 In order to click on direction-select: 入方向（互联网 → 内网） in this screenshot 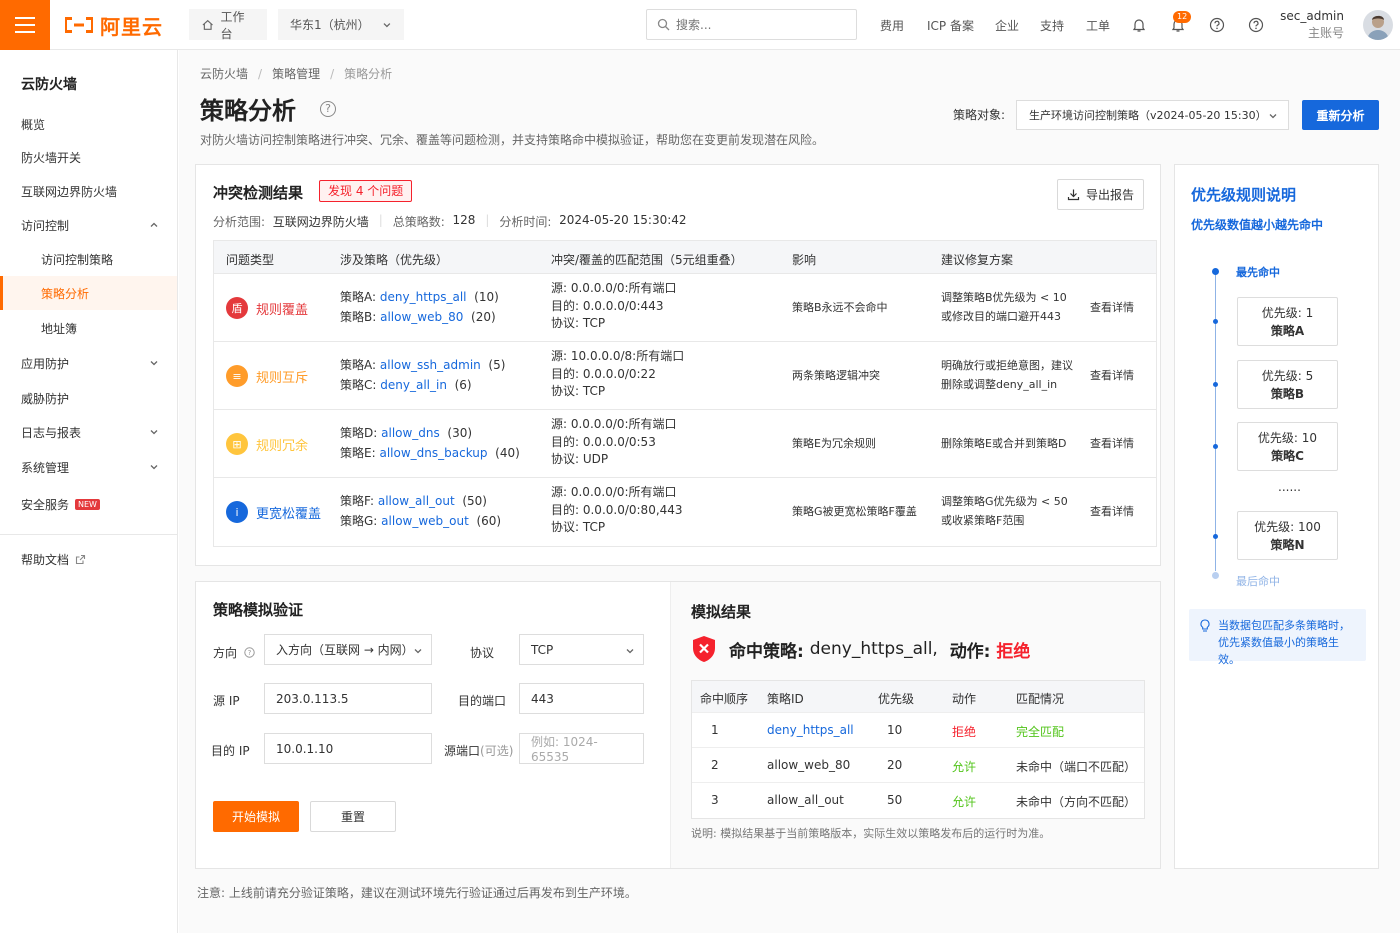, I will do `click(348, 649)`.